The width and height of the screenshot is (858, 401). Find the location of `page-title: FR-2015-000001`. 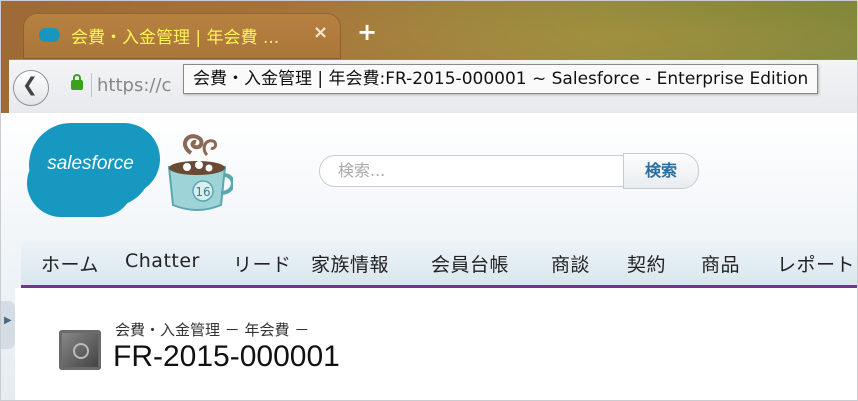

page-title: FR-2015-000001 is located at coordinates (226, 356).